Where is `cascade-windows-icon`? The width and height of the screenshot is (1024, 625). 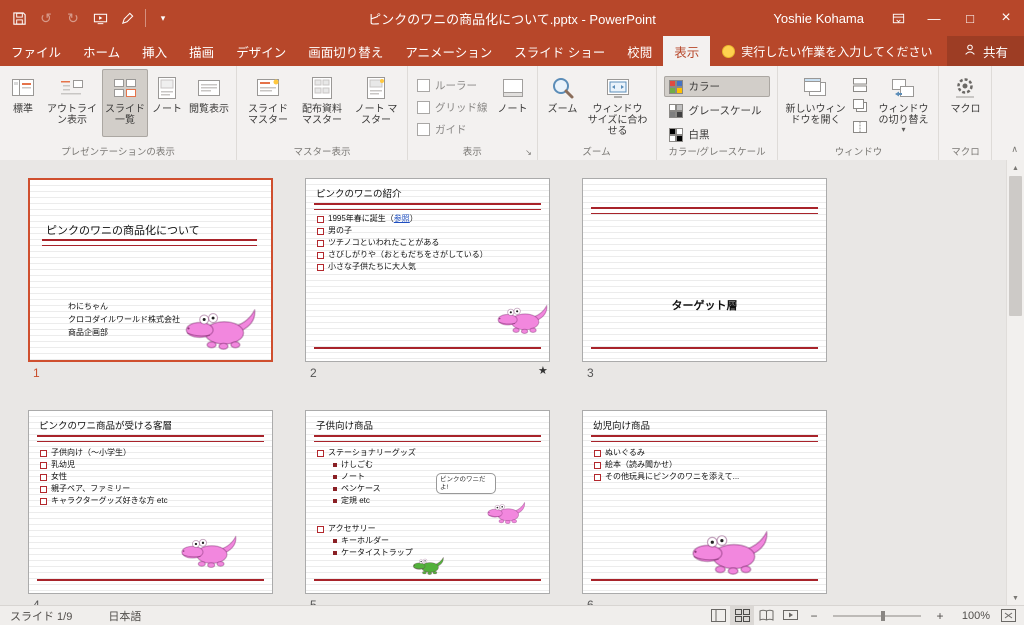
cascade-windows-icon is located at coordinates (860, 105).